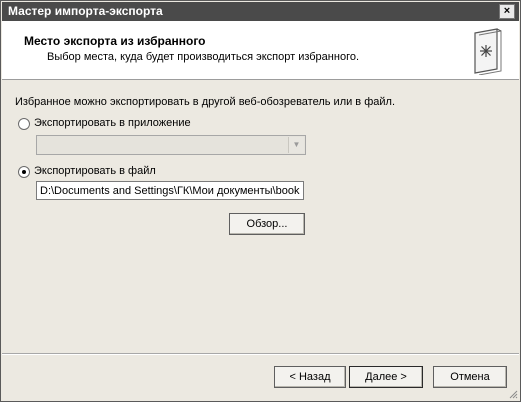  Describe the element at coordinates (507, 11) in the screenshot. I see `close-button: ×` at that location.